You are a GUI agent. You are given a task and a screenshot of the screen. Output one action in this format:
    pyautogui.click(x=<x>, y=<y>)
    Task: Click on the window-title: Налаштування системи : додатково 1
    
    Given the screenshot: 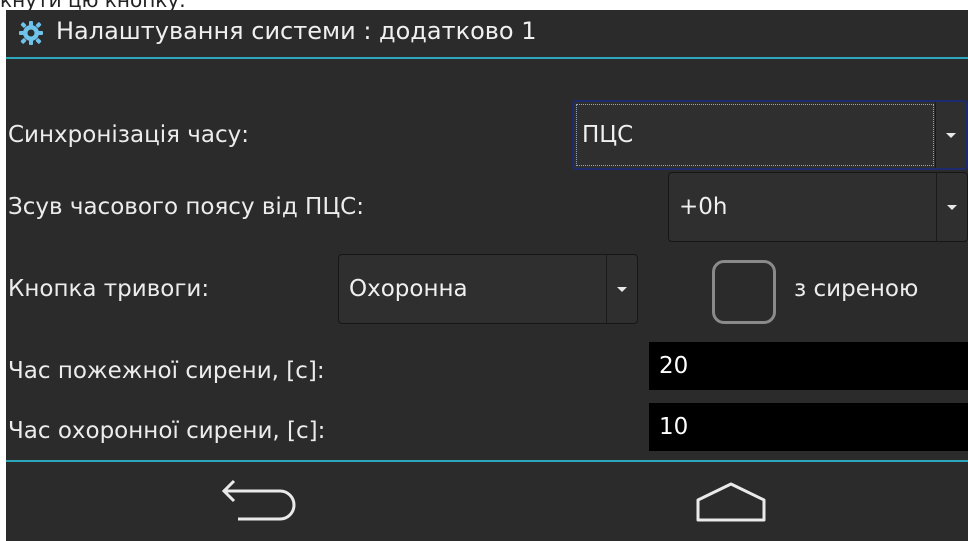 What is the action you would take?
    pyautogui.click(x=296, y=31)
    